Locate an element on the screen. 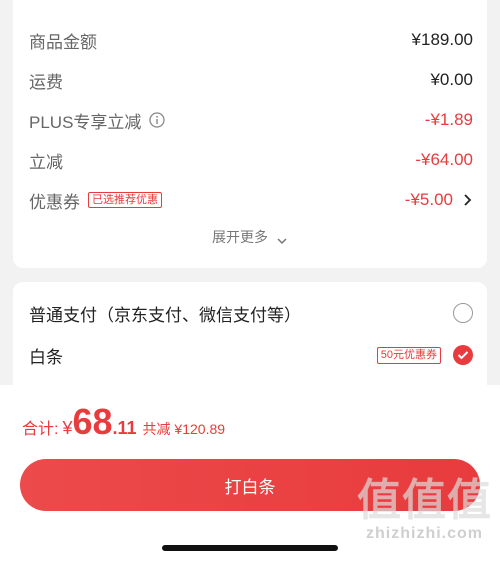  total-line: 合计: ¥ 68 .11 共减 ¥120.89 is located at coordinates (123, 422).